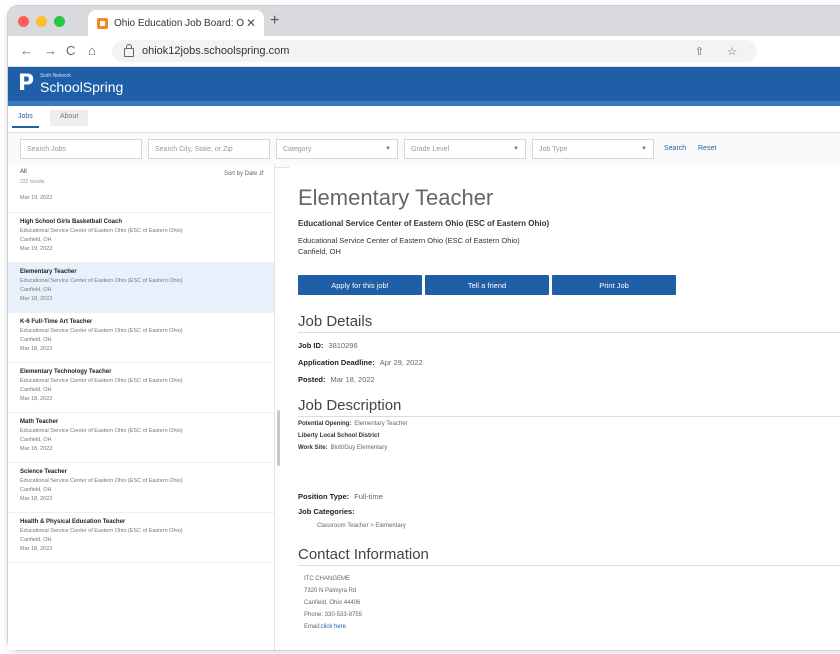  I want to click on job-categories-label: Job Categories:, so click(326, 511).